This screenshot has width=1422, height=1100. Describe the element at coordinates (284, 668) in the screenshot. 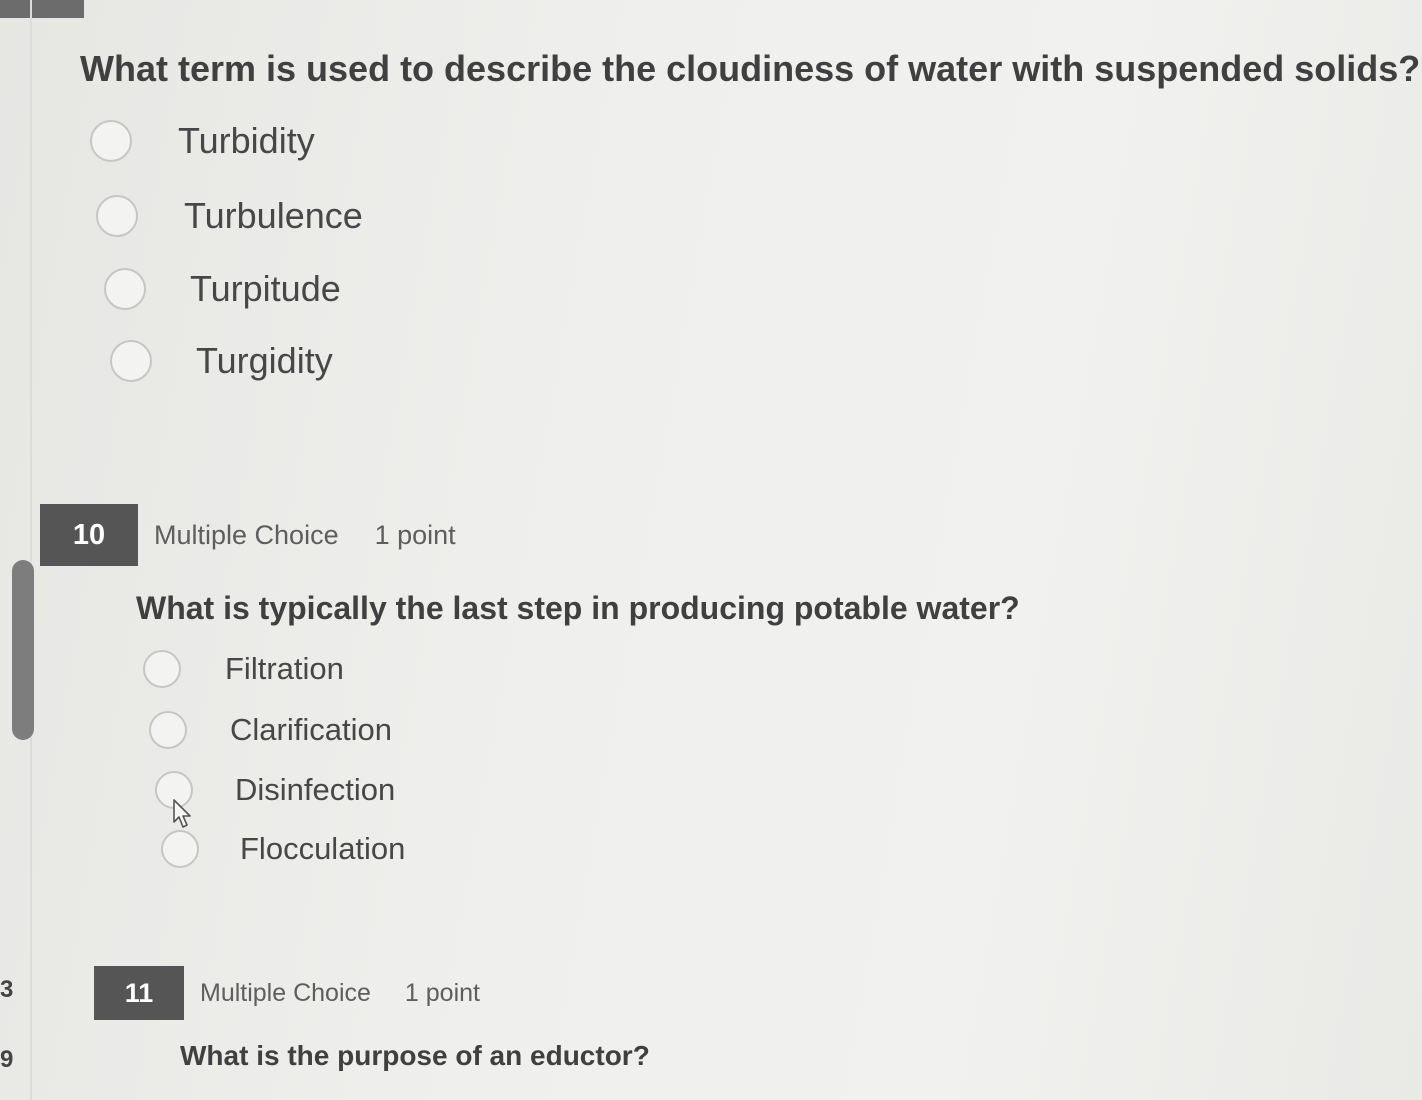

I see `option-label: Filtration` at that location.